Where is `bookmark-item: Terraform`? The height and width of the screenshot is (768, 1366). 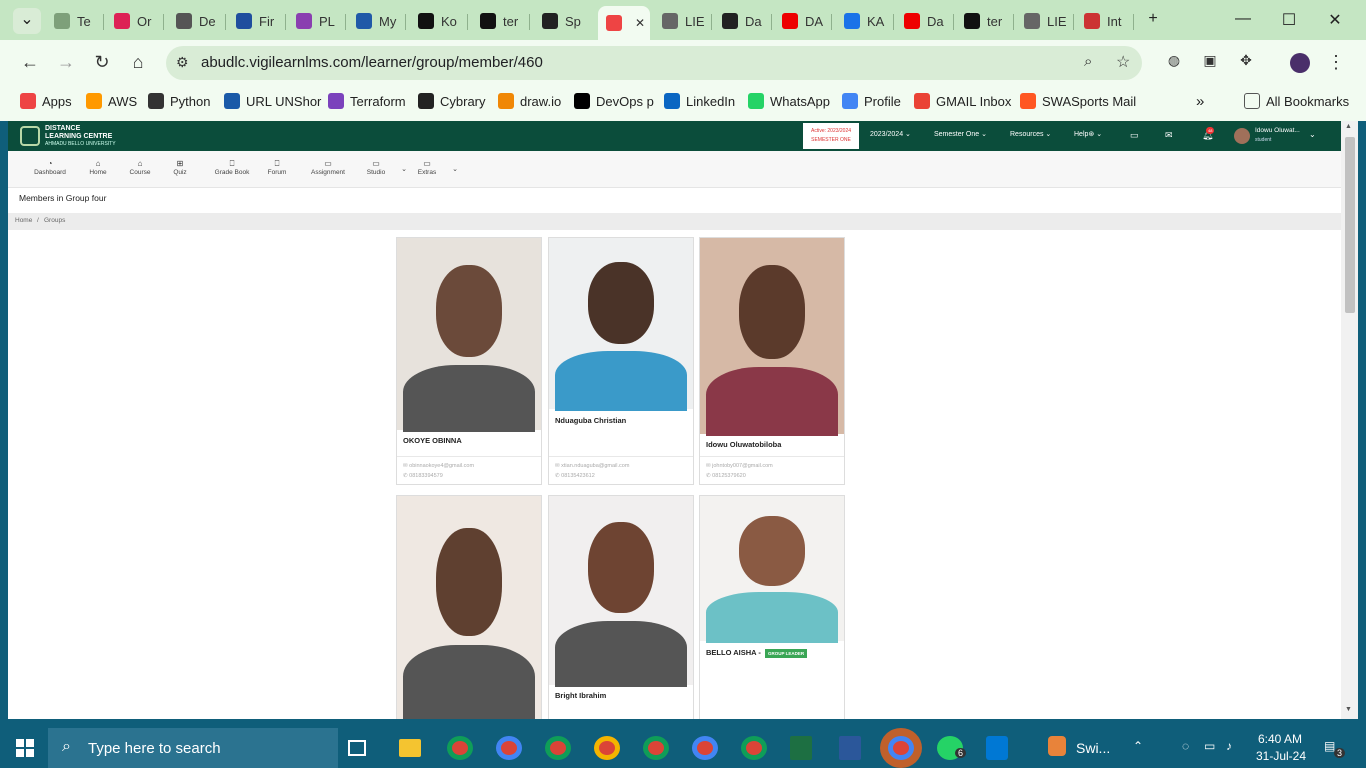
bookmark-item: Terraform is located at coordinates (367, 101).